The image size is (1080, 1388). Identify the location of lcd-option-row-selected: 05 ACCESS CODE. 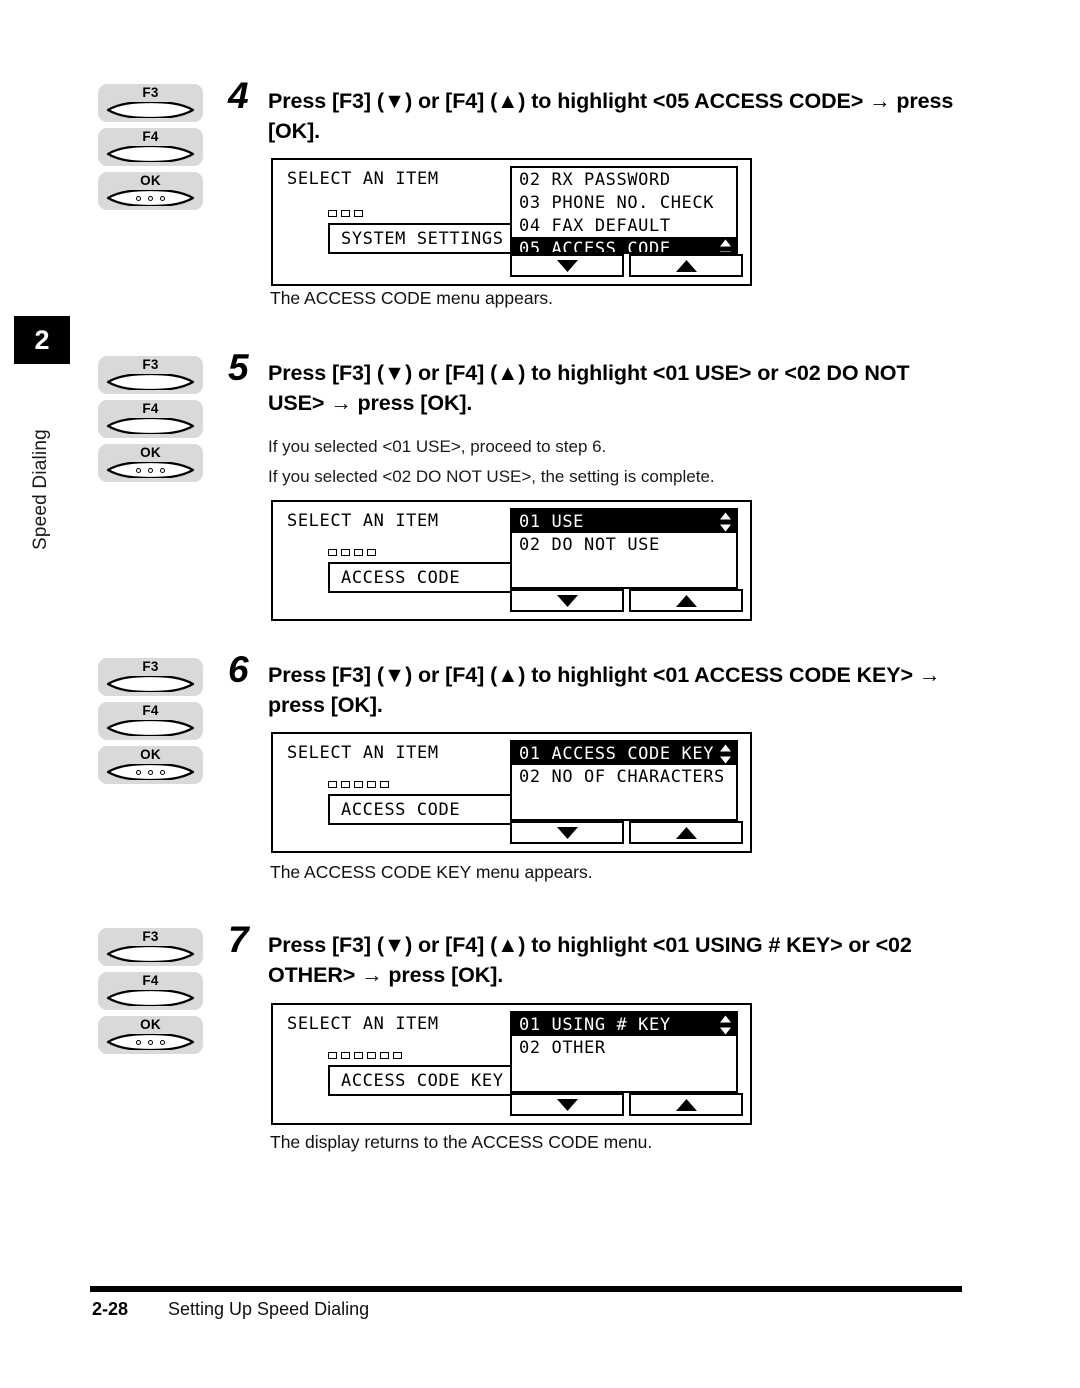
(624, 245).